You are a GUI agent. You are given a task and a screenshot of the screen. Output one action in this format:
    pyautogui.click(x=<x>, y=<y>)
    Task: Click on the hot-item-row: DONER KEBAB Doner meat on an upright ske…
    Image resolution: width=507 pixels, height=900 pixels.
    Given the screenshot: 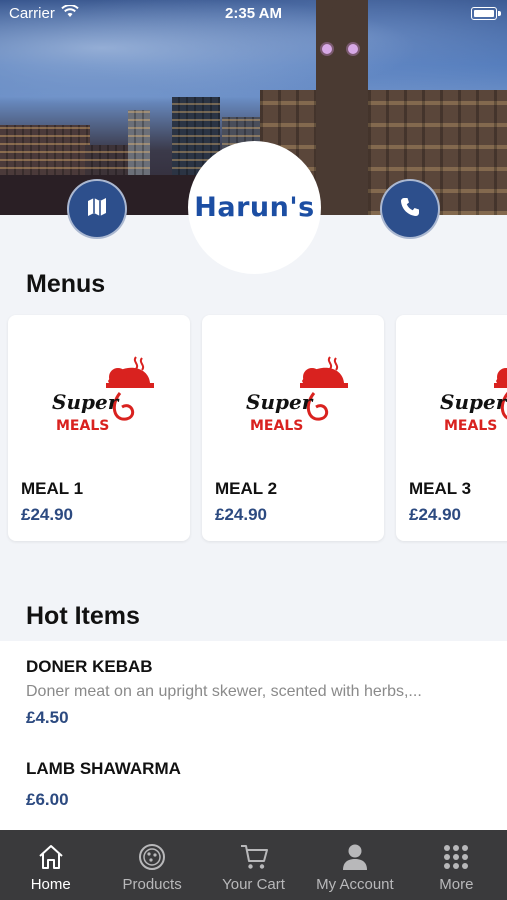 What is the action you would take?
    pyautogui.click(x=248, y=692)
    